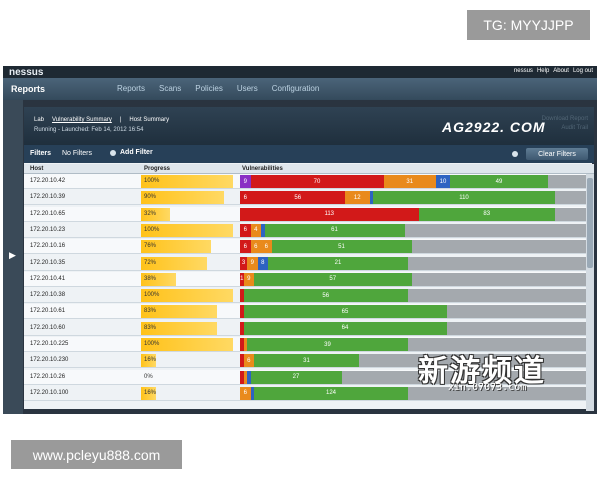 This screenshot has height=480, width=600. I want to click on host-cell: 172.20.10.61, so click(47, 311).